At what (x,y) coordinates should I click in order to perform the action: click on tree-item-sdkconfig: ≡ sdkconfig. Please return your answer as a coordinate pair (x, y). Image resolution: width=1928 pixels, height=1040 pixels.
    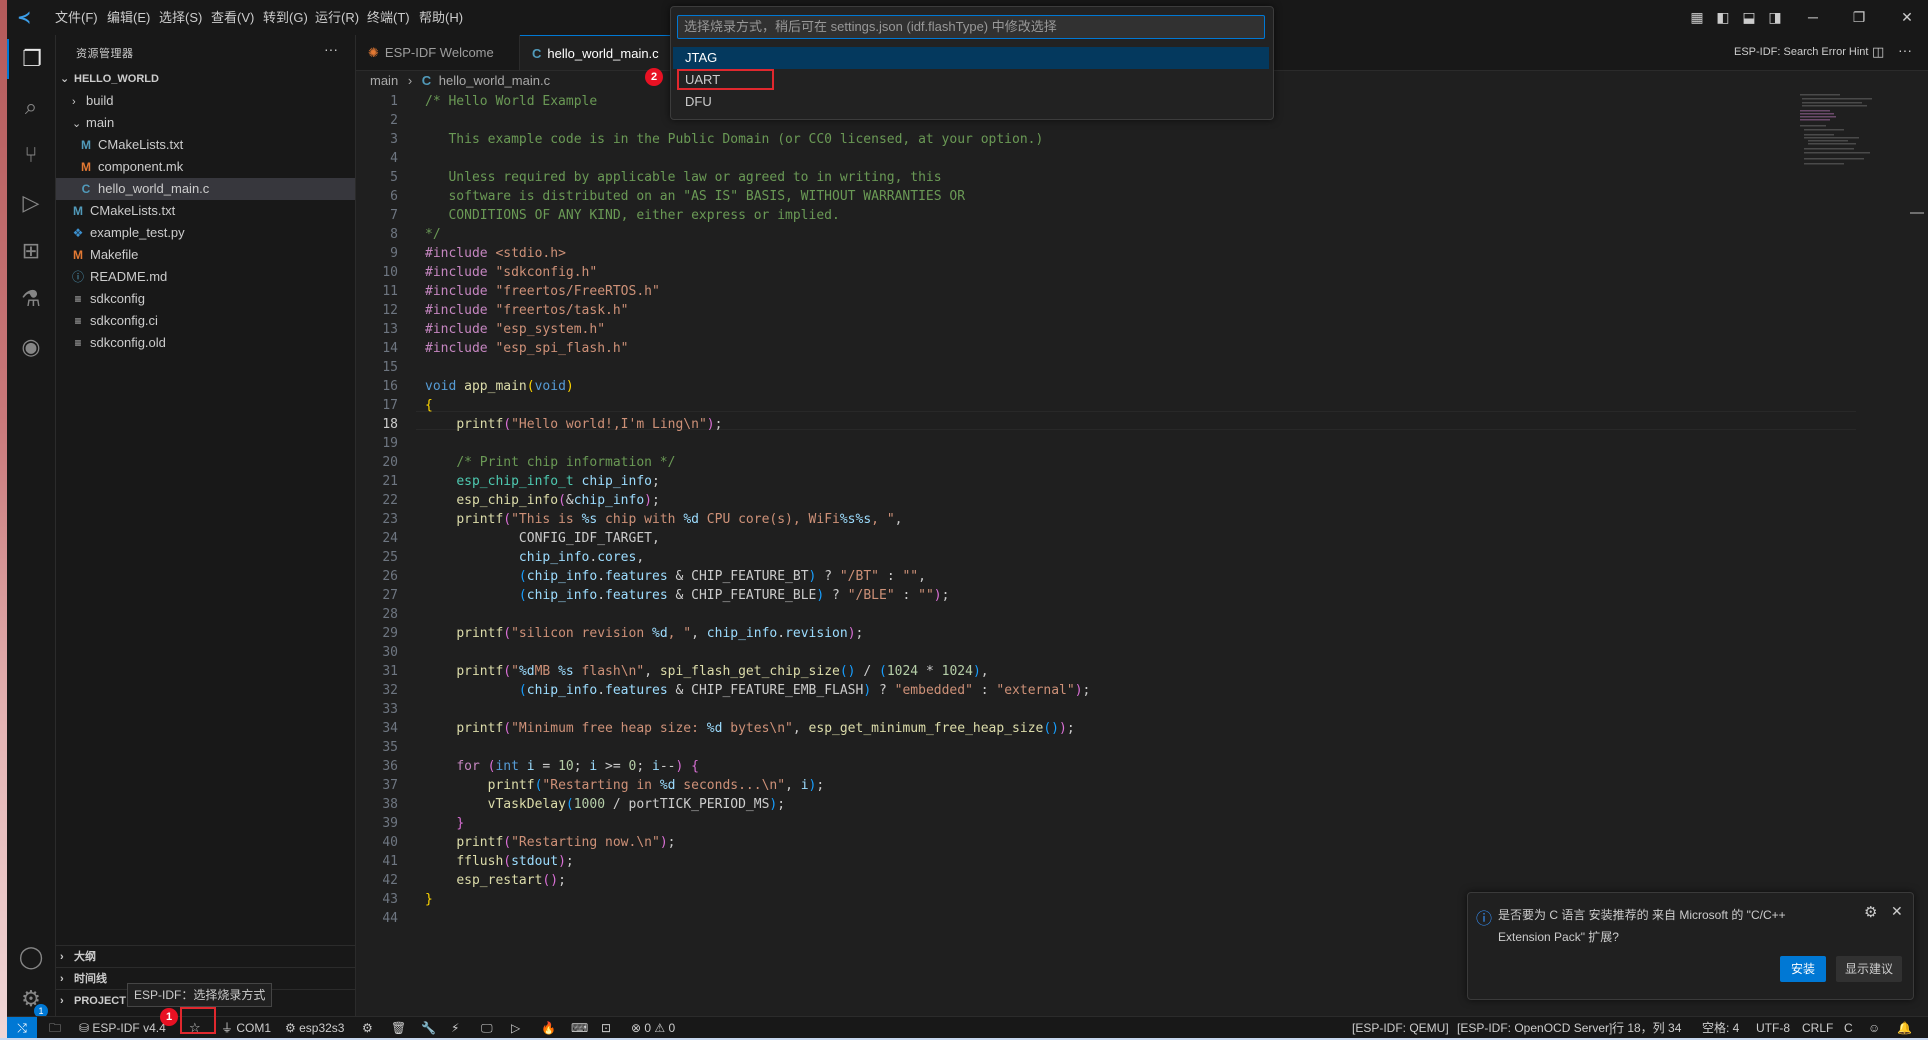
    Looking at the image, I should click on (205, 299).